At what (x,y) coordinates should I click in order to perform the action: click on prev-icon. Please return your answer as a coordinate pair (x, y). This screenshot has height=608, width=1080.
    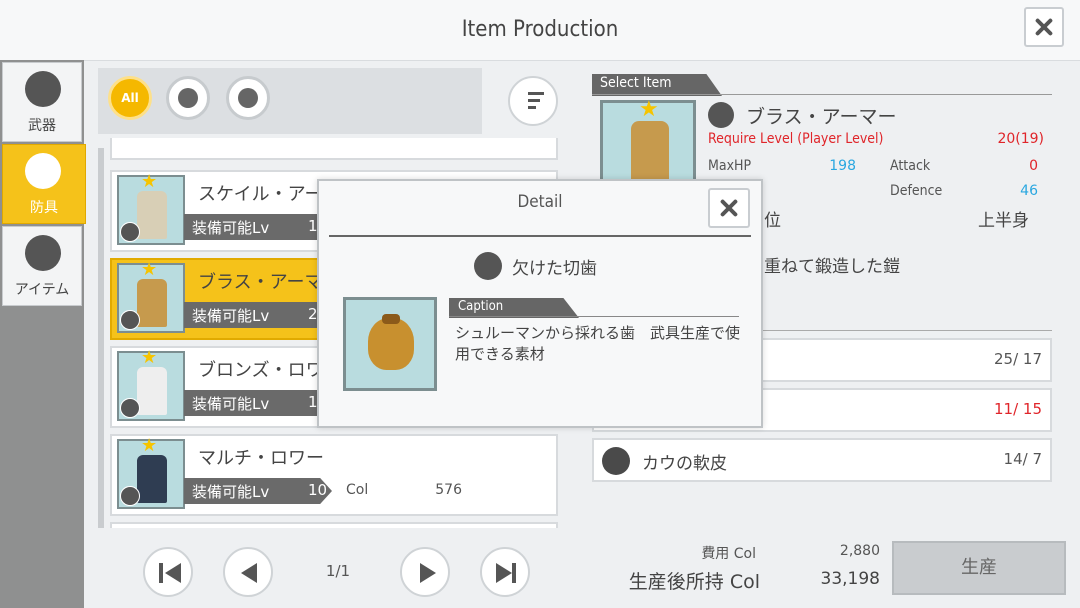
    Looking at the image, I should click on (249, 573).